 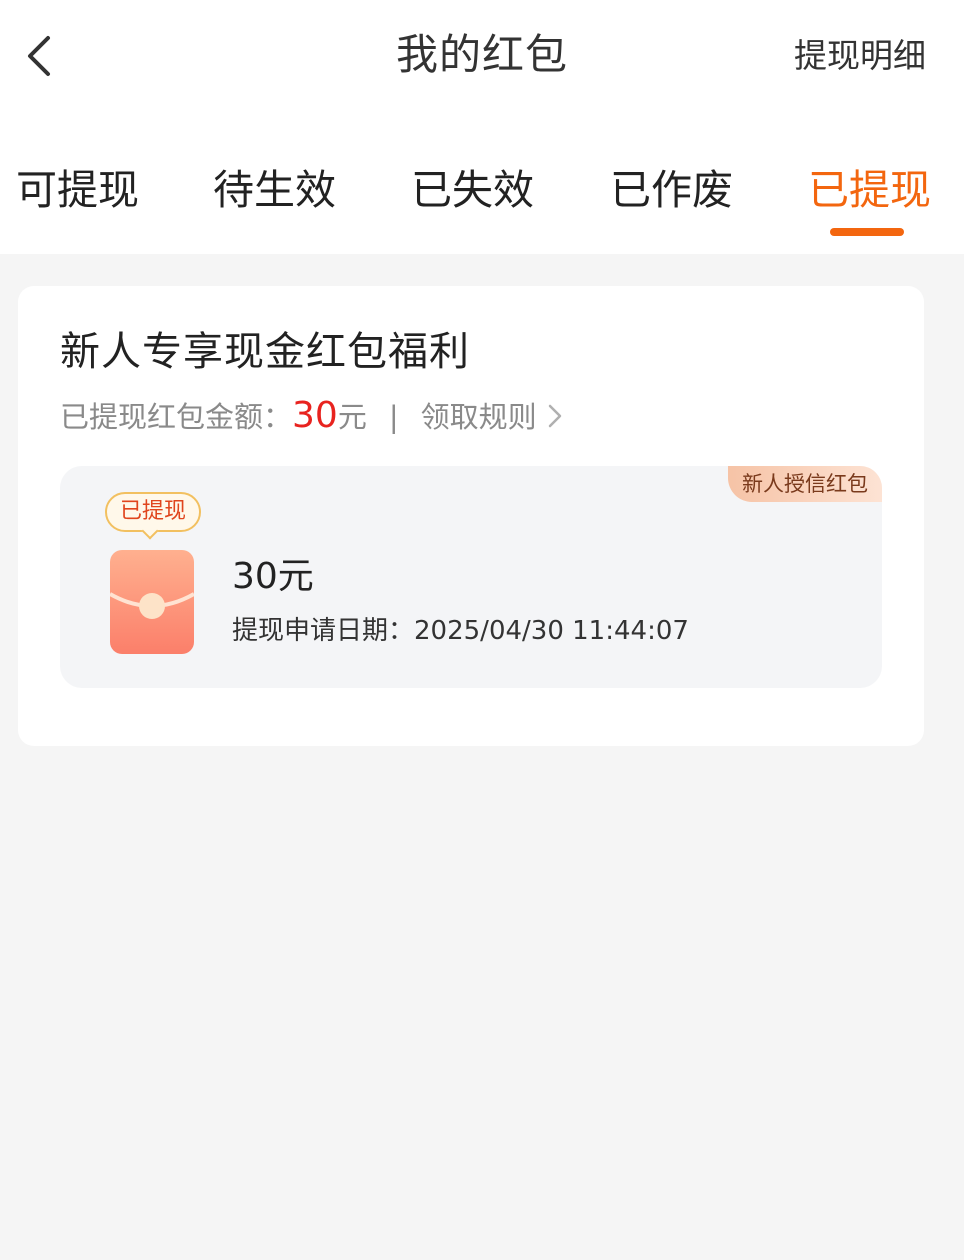 I want to click on withdrawal-details-link: 提现明细, so click(x=860, y=56).